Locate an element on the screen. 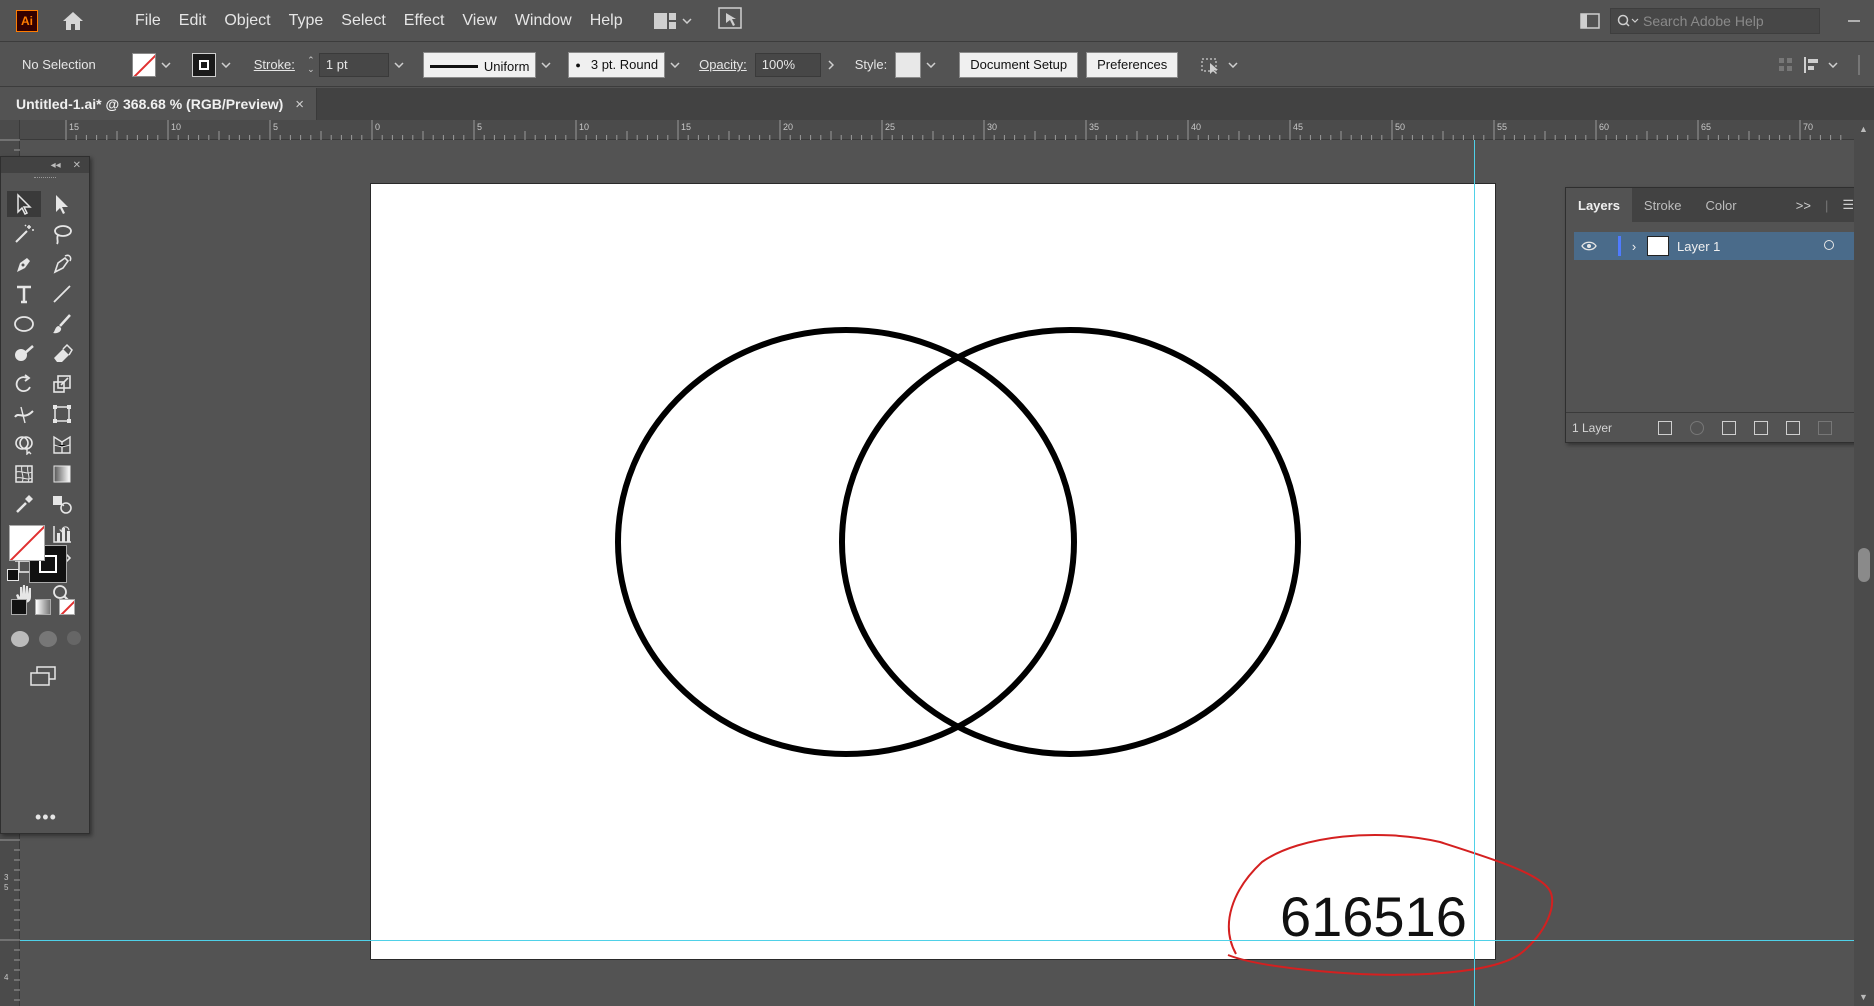 The image size is (1874, 1006). brush-definition: ● 3 pt. Round is located at coordinates (617, 64).